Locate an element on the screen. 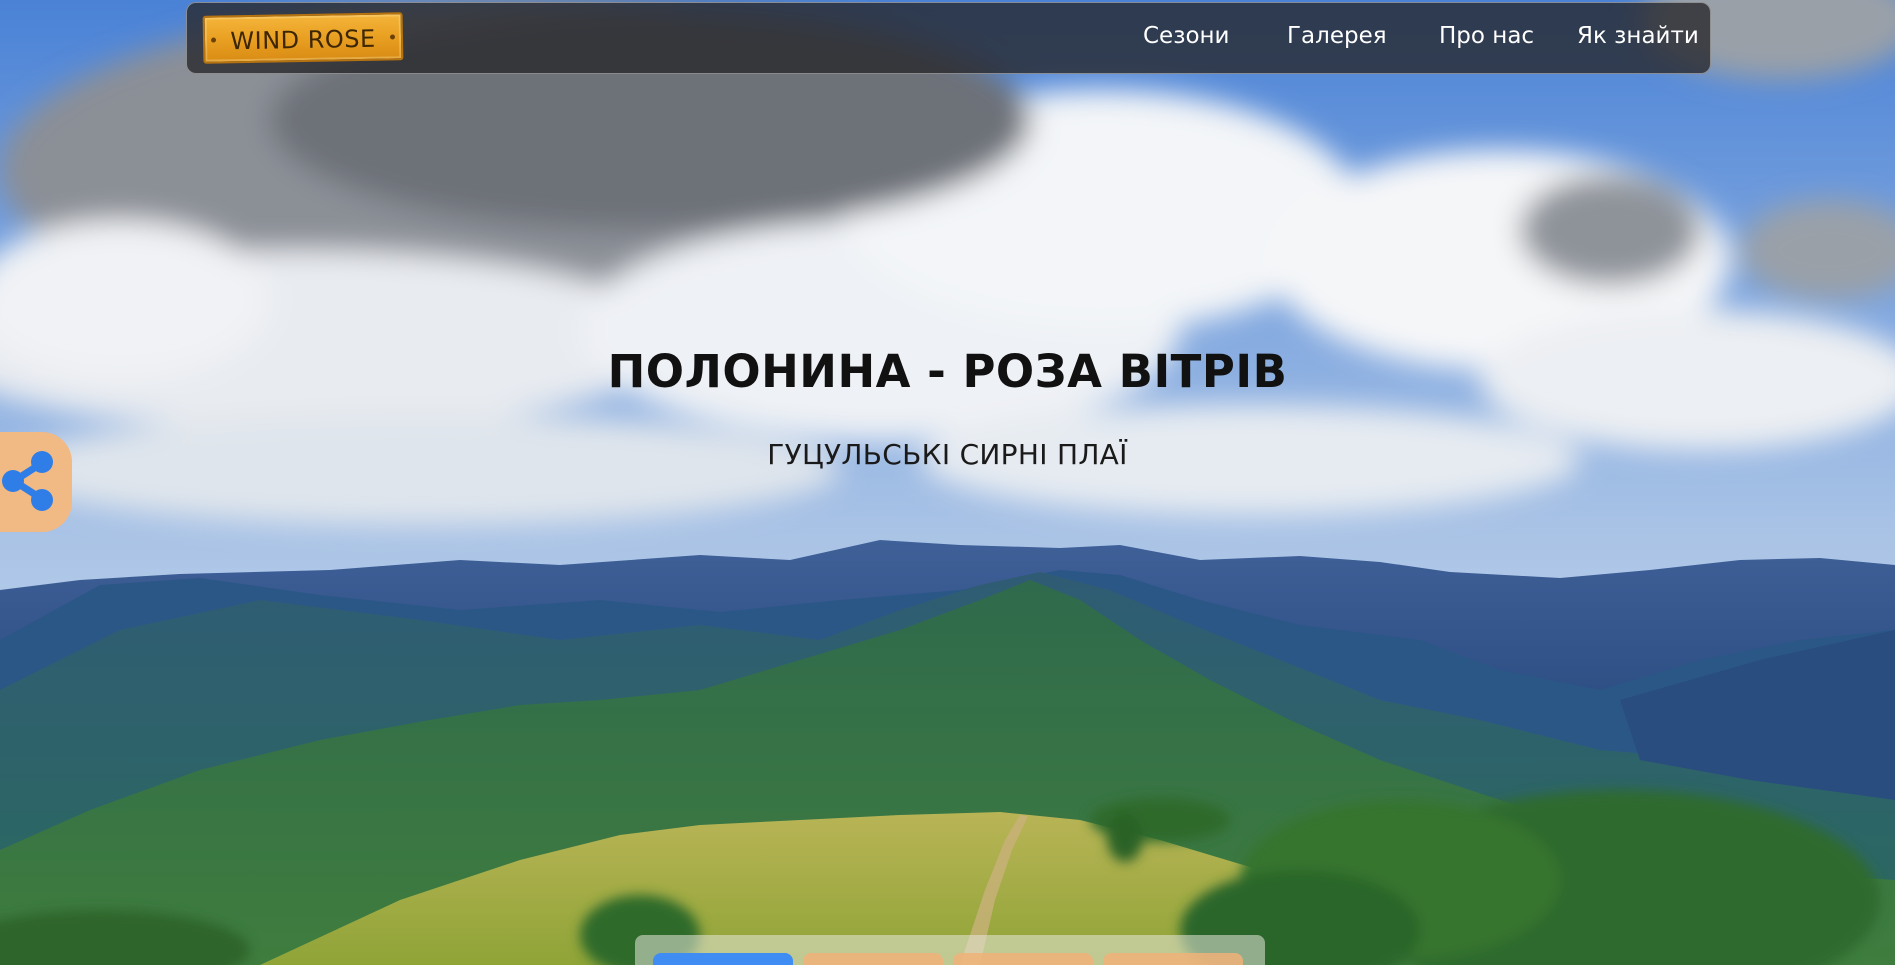 The image size is (1895, 965). hero-title: ПОЛОНИНА - РОЗА ВІТРІВ is located at coordinates (947, 371).